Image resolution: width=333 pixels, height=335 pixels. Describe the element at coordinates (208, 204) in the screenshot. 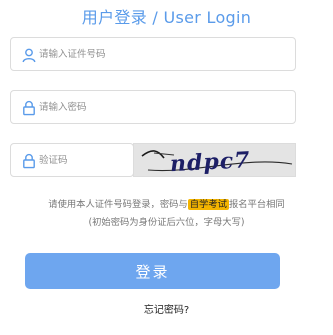

I see `notice-highlight: 自学考试` at that location.